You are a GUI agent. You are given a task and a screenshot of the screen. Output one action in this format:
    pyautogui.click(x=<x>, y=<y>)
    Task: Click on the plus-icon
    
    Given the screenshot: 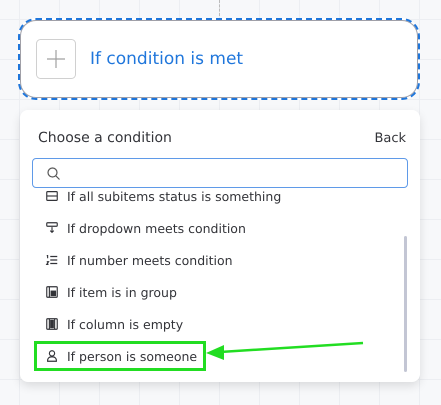 What is the action you would take?
    pyautogui.click(x=56, y=59)
    